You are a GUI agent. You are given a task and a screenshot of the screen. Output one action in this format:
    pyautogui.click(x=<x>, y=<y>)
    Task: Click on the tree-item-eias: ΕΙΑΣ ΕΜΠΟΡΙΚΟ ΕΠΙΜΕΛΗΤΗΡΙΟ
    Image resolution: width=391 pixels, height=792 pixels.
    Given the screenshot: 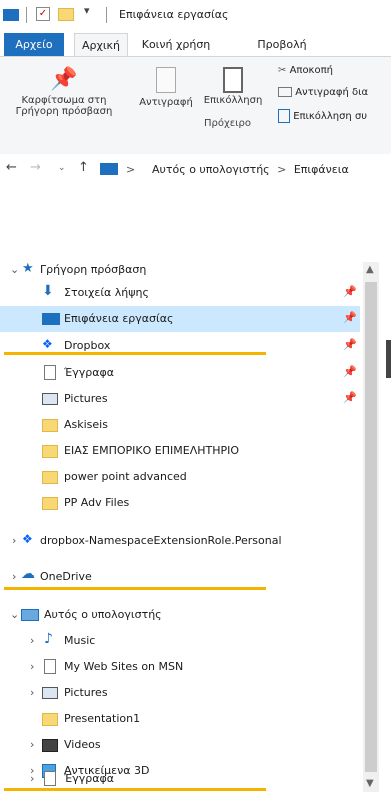 What is the action you would take?
    pyautogui.click(x=180, y=451)
    